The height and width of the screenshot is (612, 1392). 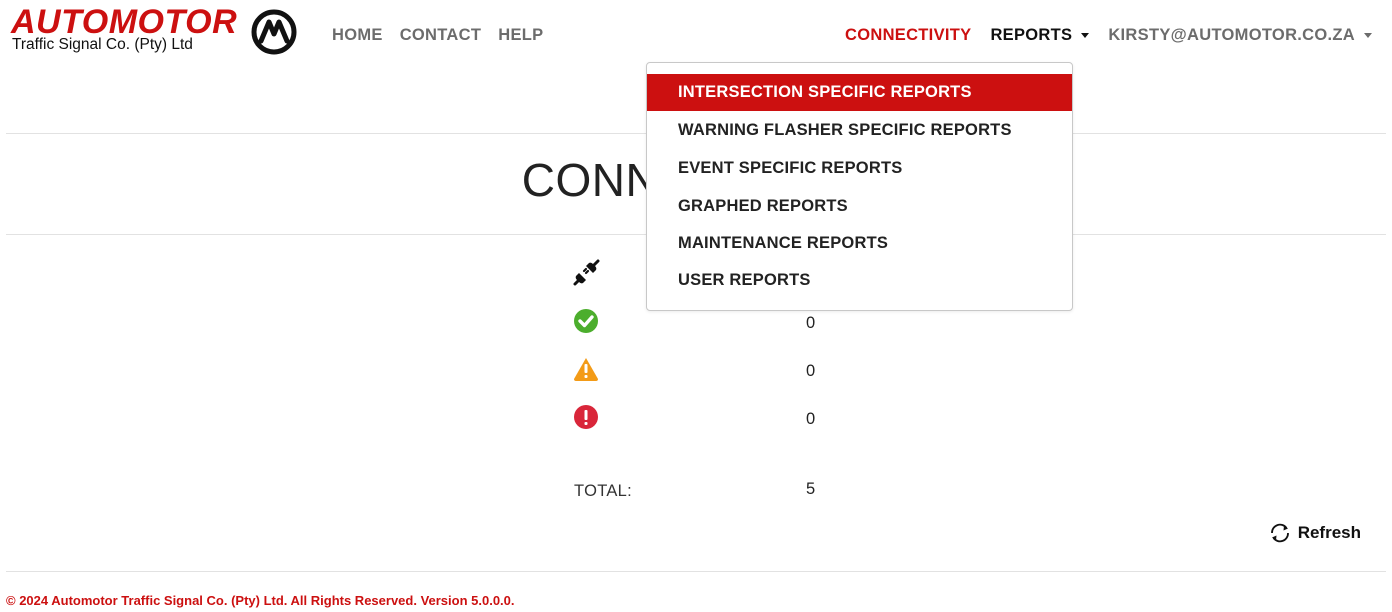 What do you see at coordinates (357, 35) in the screenshot?
I see `nav-home: HOME` at bounding box center [357, 35].